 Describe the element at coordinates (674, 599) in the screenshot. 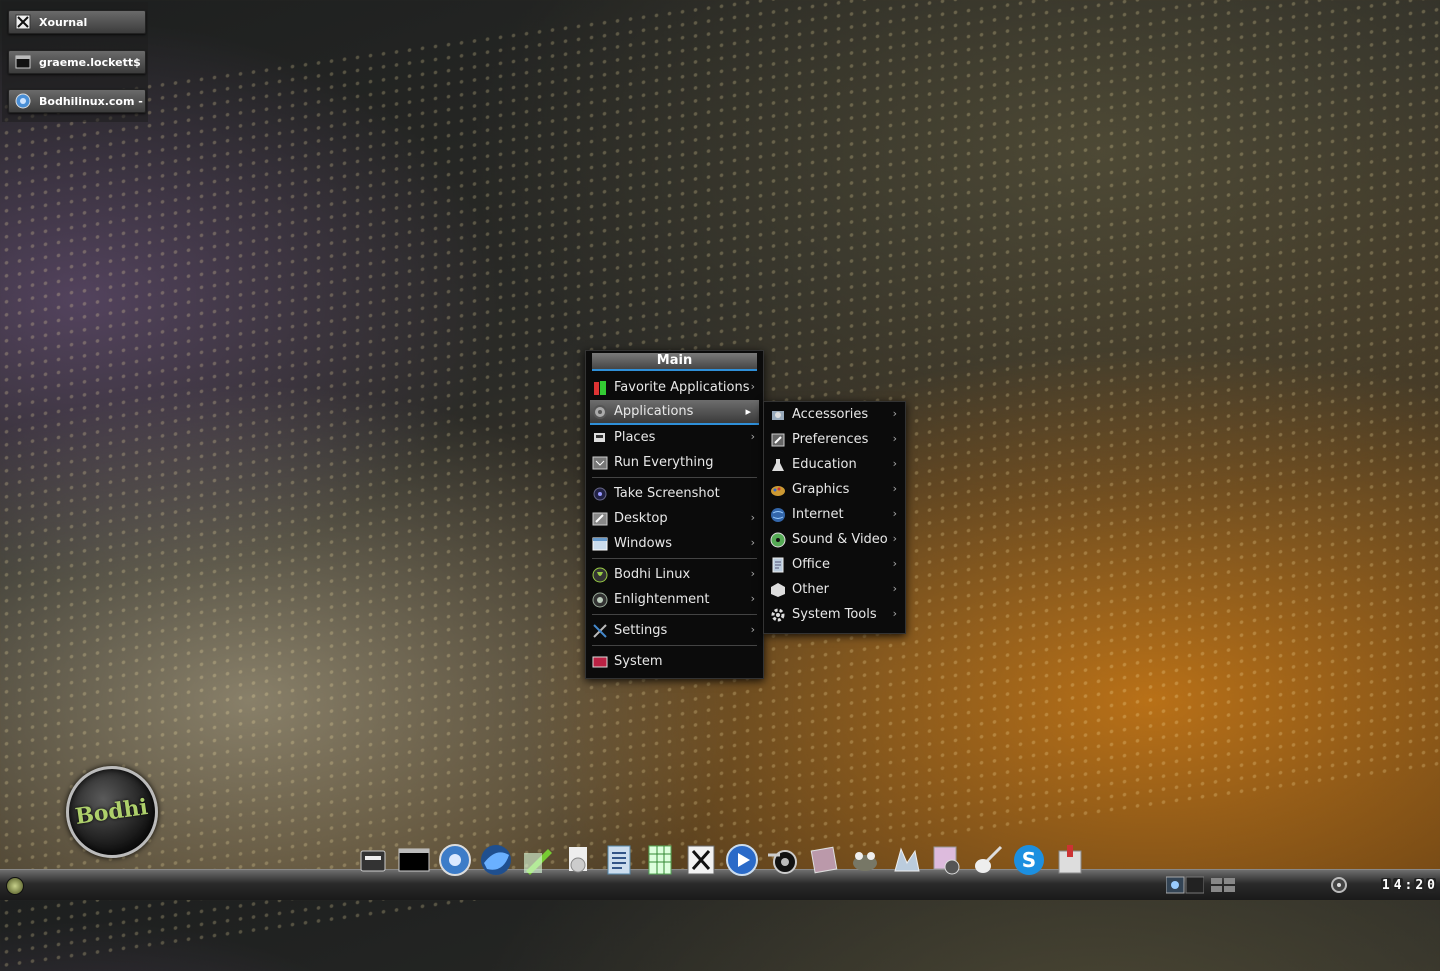

I see `menu-item-enlightenment: Enlightenment ›` at that location.